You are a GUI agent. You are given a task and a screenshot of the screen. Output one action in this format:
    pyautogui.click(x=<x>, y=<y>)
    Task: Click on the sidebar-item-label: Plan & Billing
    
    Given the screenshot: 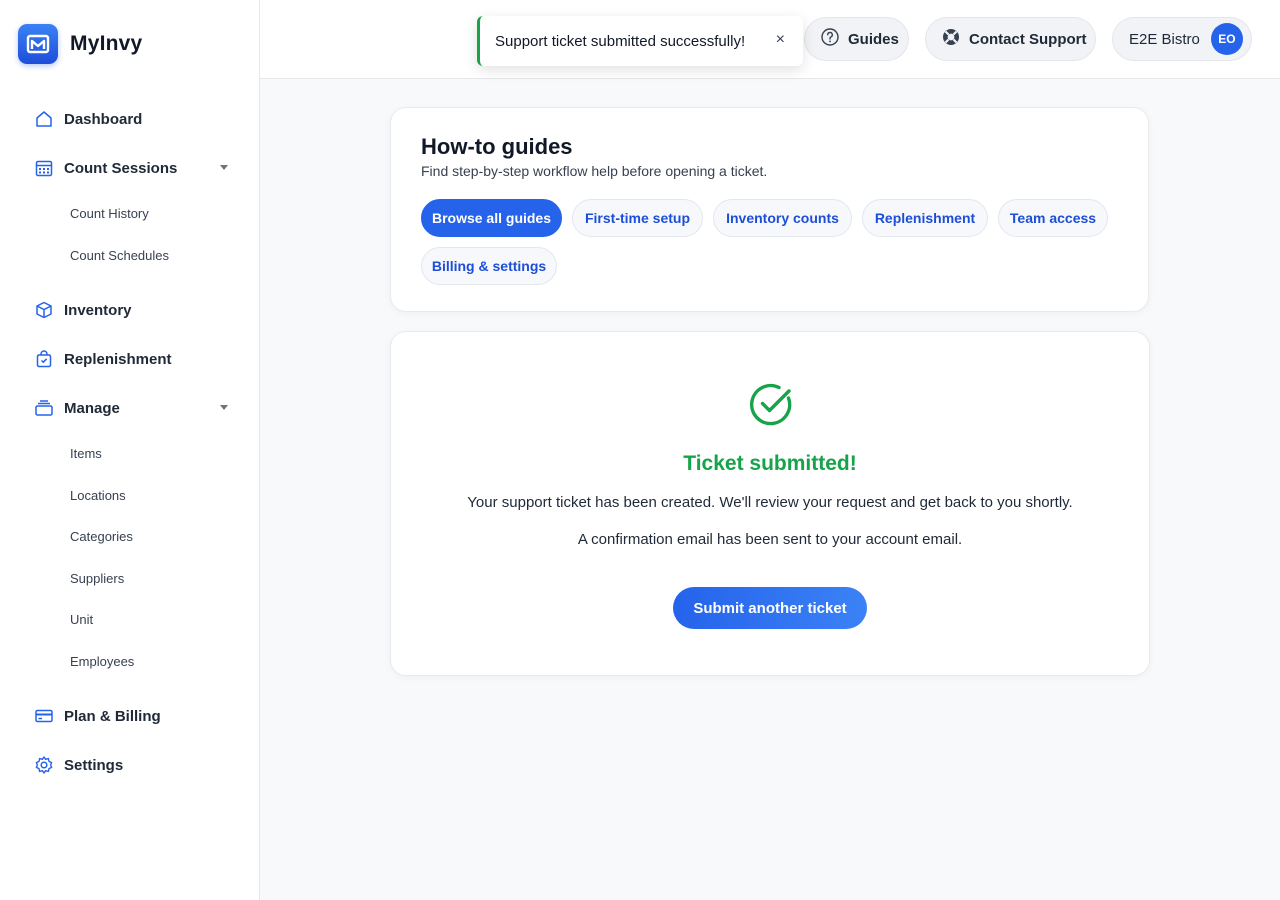 What is the action you would take?
    pyautogui.click(x=112, y=716)
    